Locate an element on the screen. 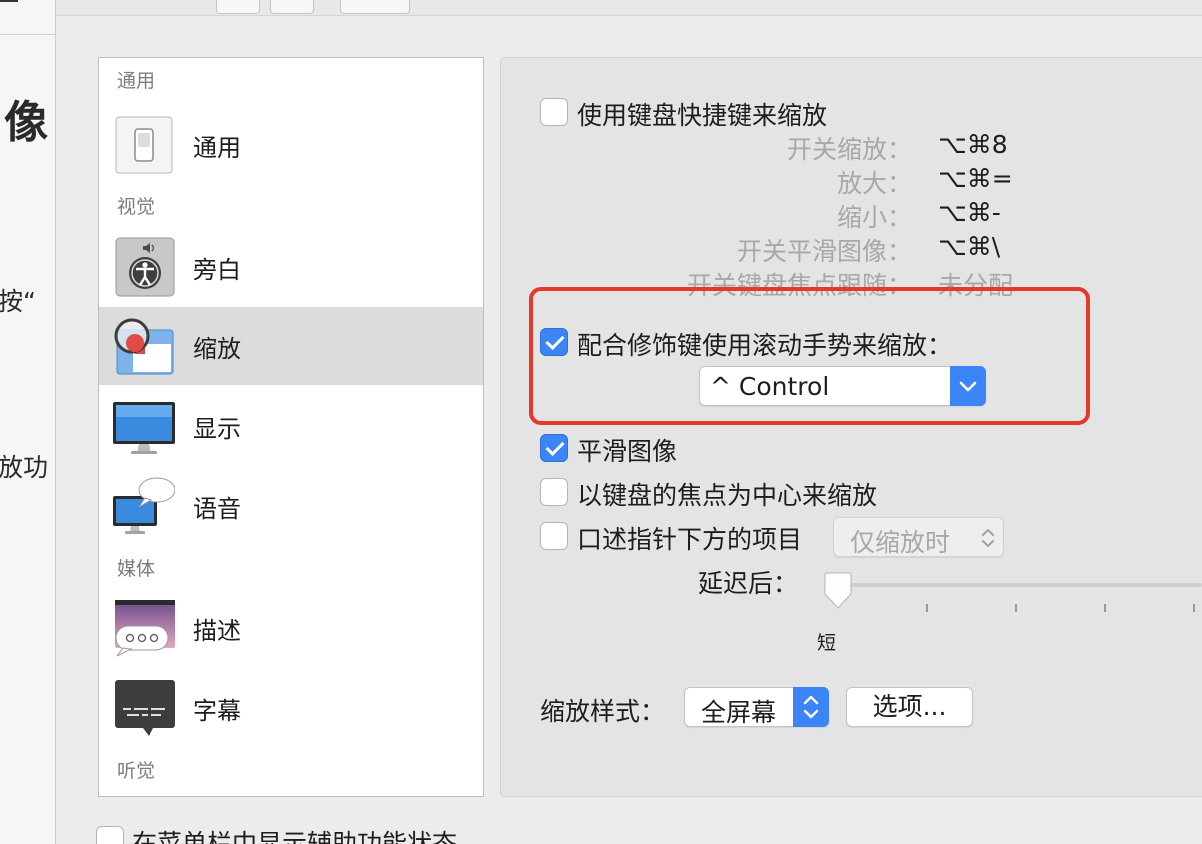 Image resolution: width=1202 pixels, height=844 pixels. sidebar-item-label: 旁白 is located at coordinates (217, 270).